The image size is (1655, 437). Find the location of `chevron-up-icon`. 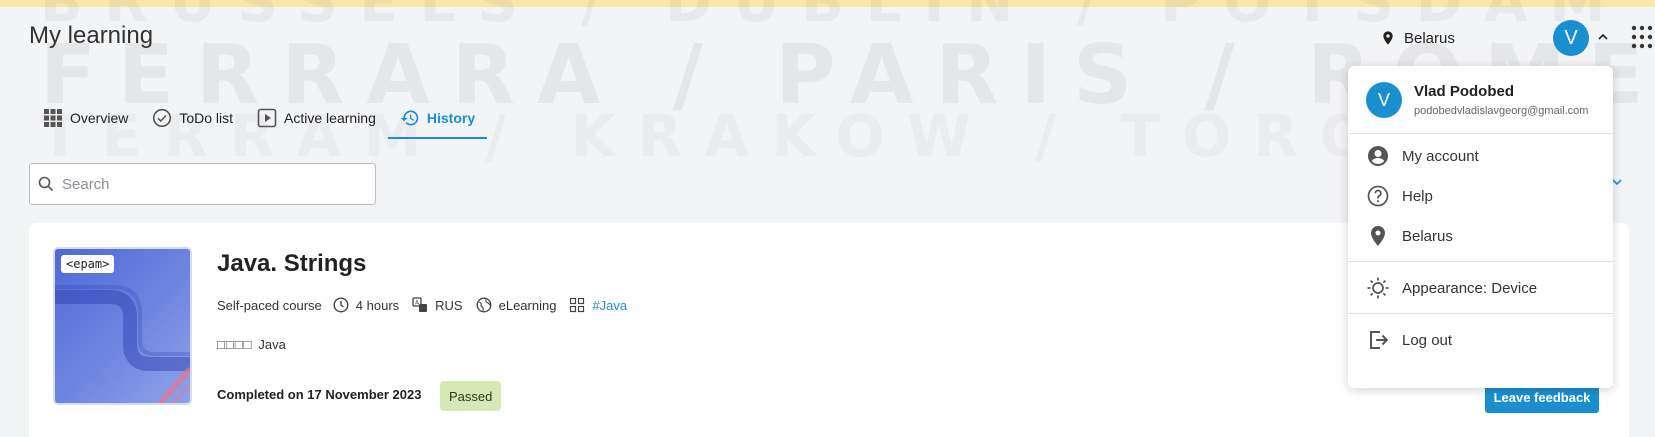

chevron-up-icon is located at coordinates (1603, 37).